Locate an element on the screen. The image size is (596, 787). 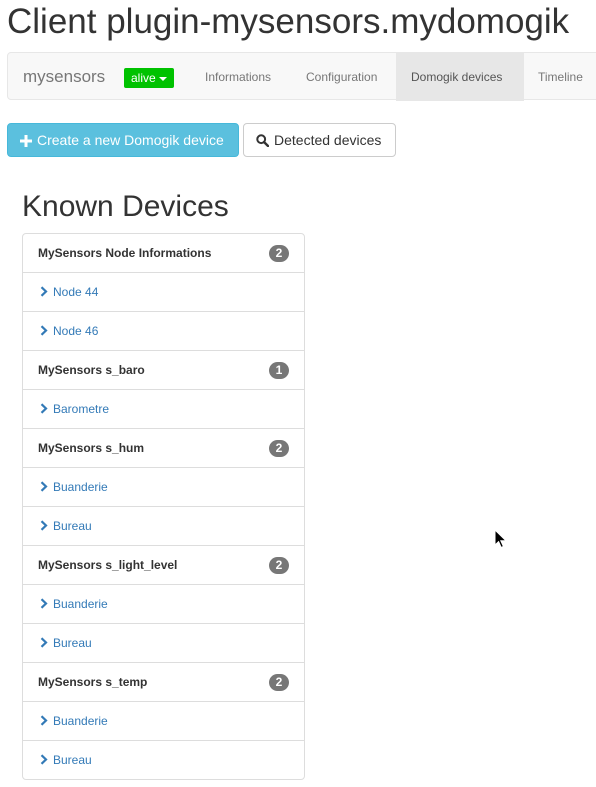
device-group-header: MySensors s_light_level 2 is located at coordinates (163, 564).